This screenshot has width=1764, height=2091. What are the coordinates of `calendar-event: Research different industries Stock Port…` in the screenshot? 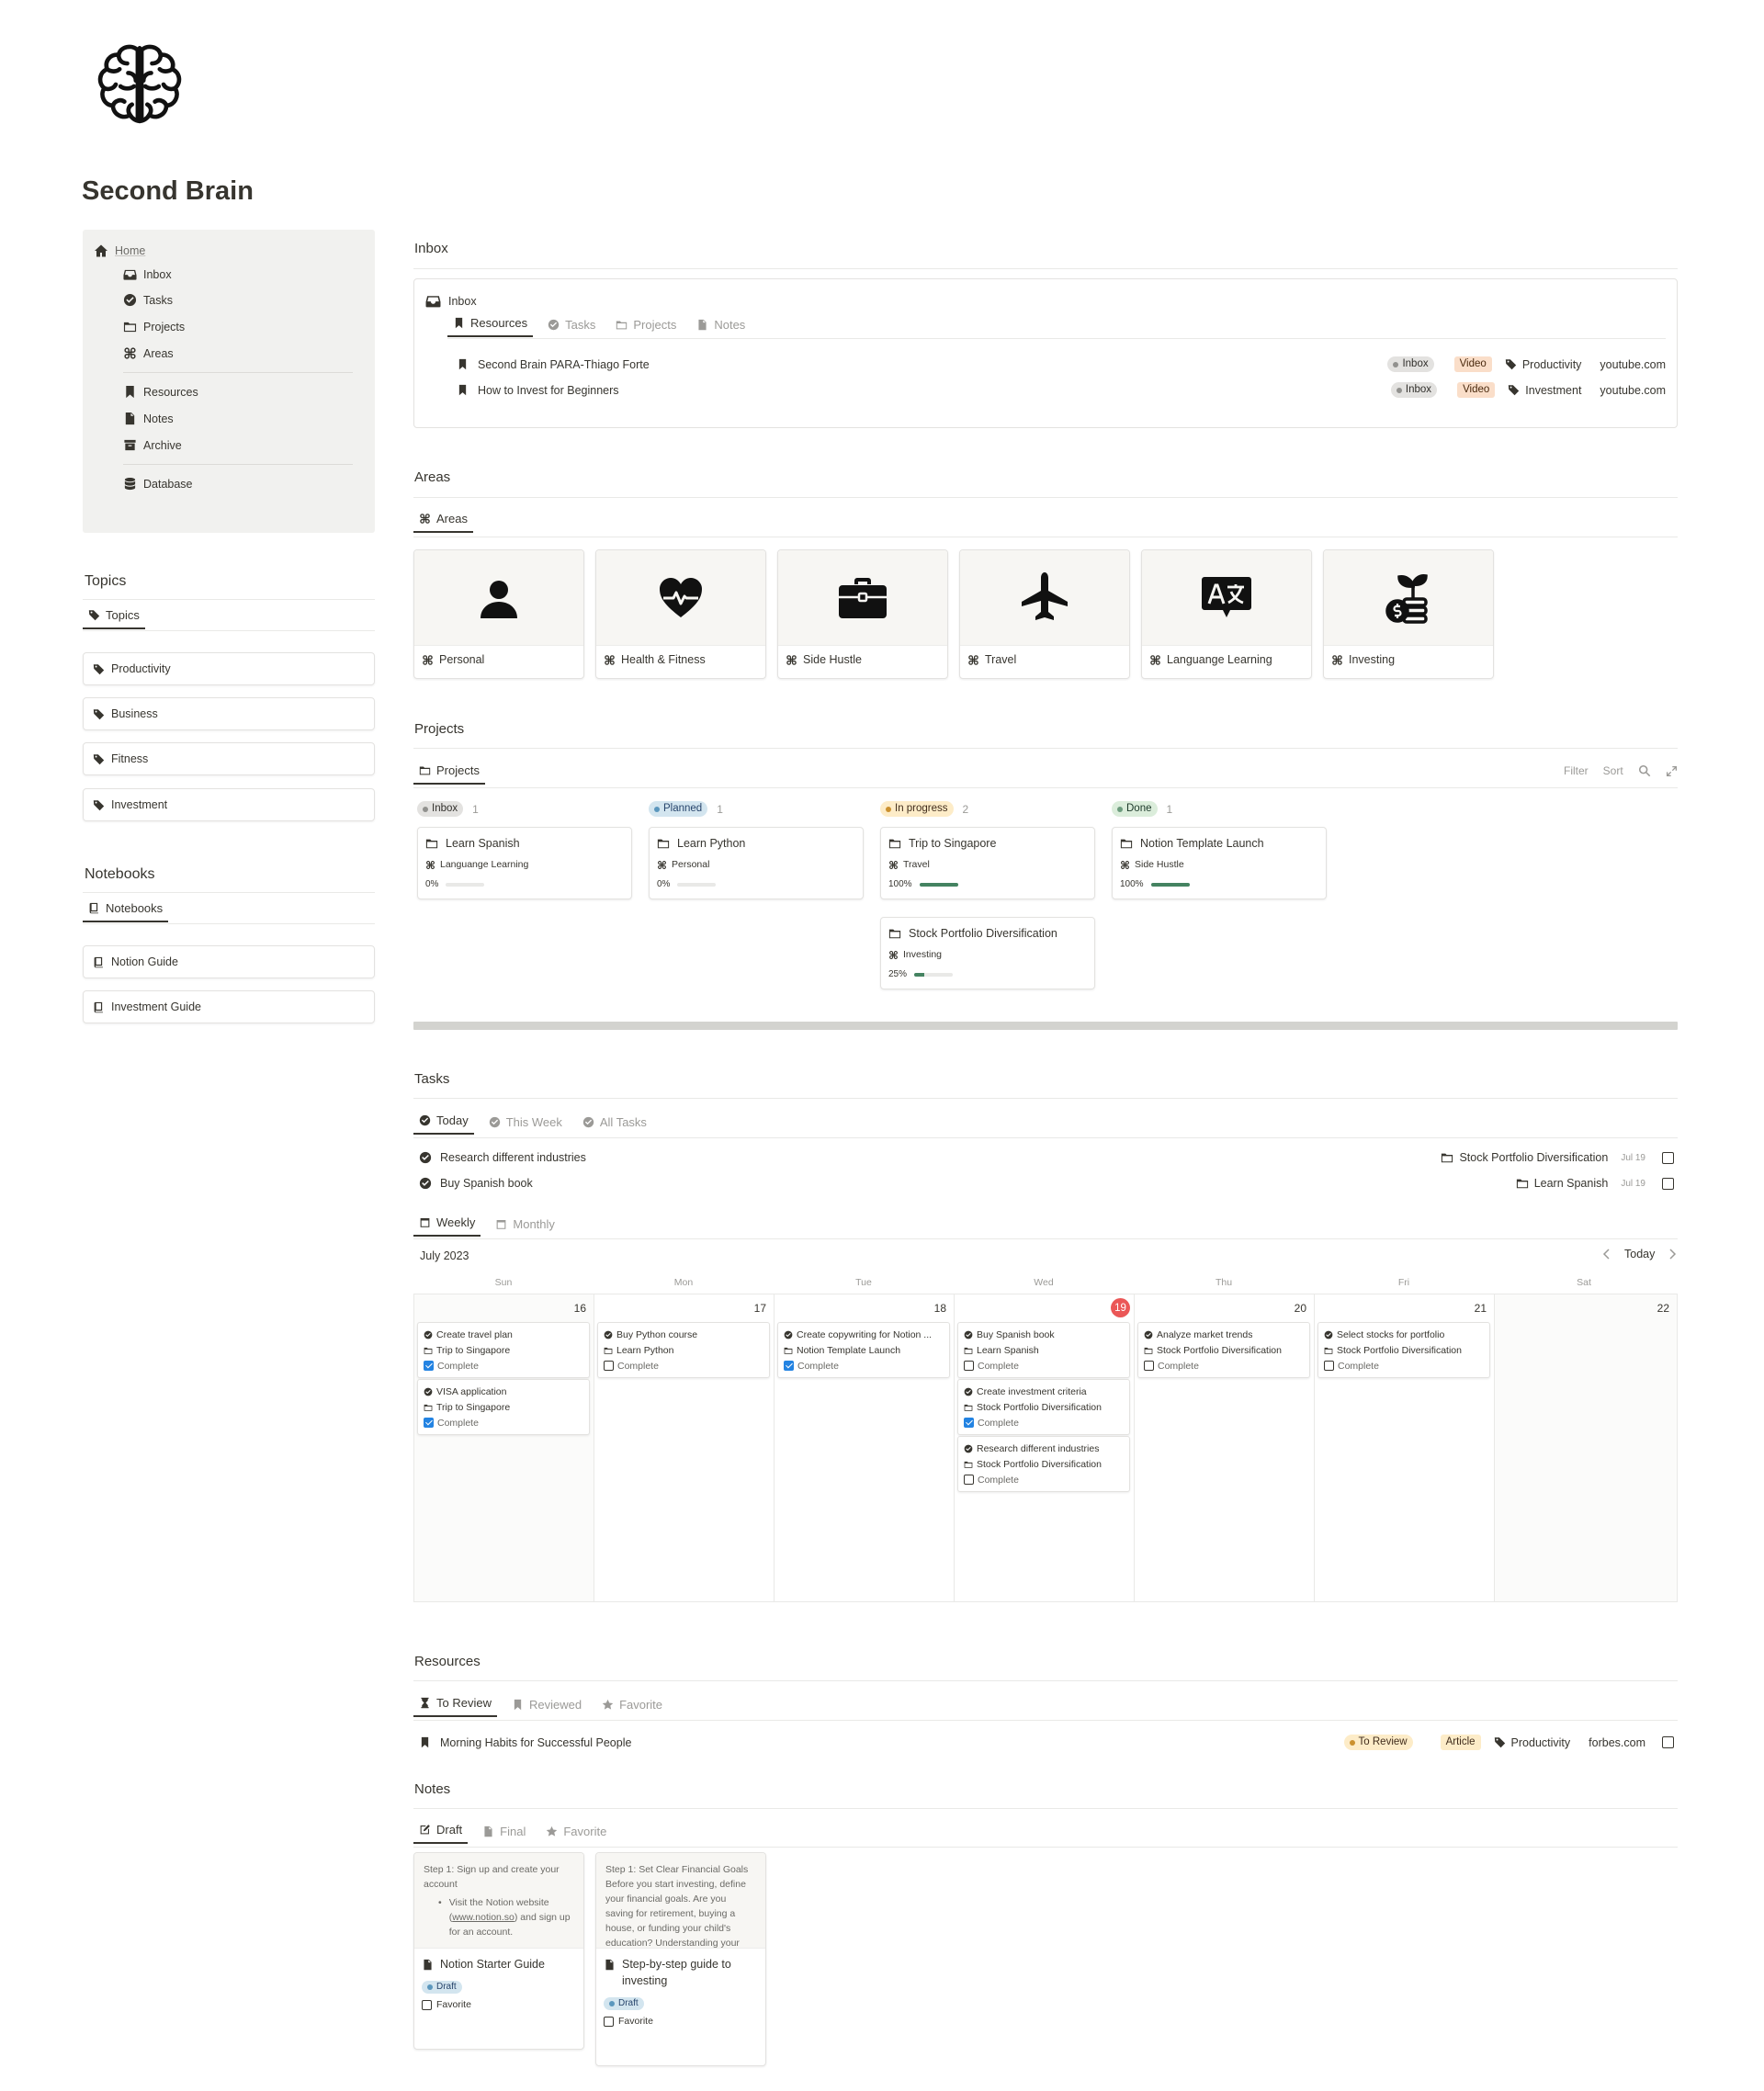 It's located at (1043, 1464).